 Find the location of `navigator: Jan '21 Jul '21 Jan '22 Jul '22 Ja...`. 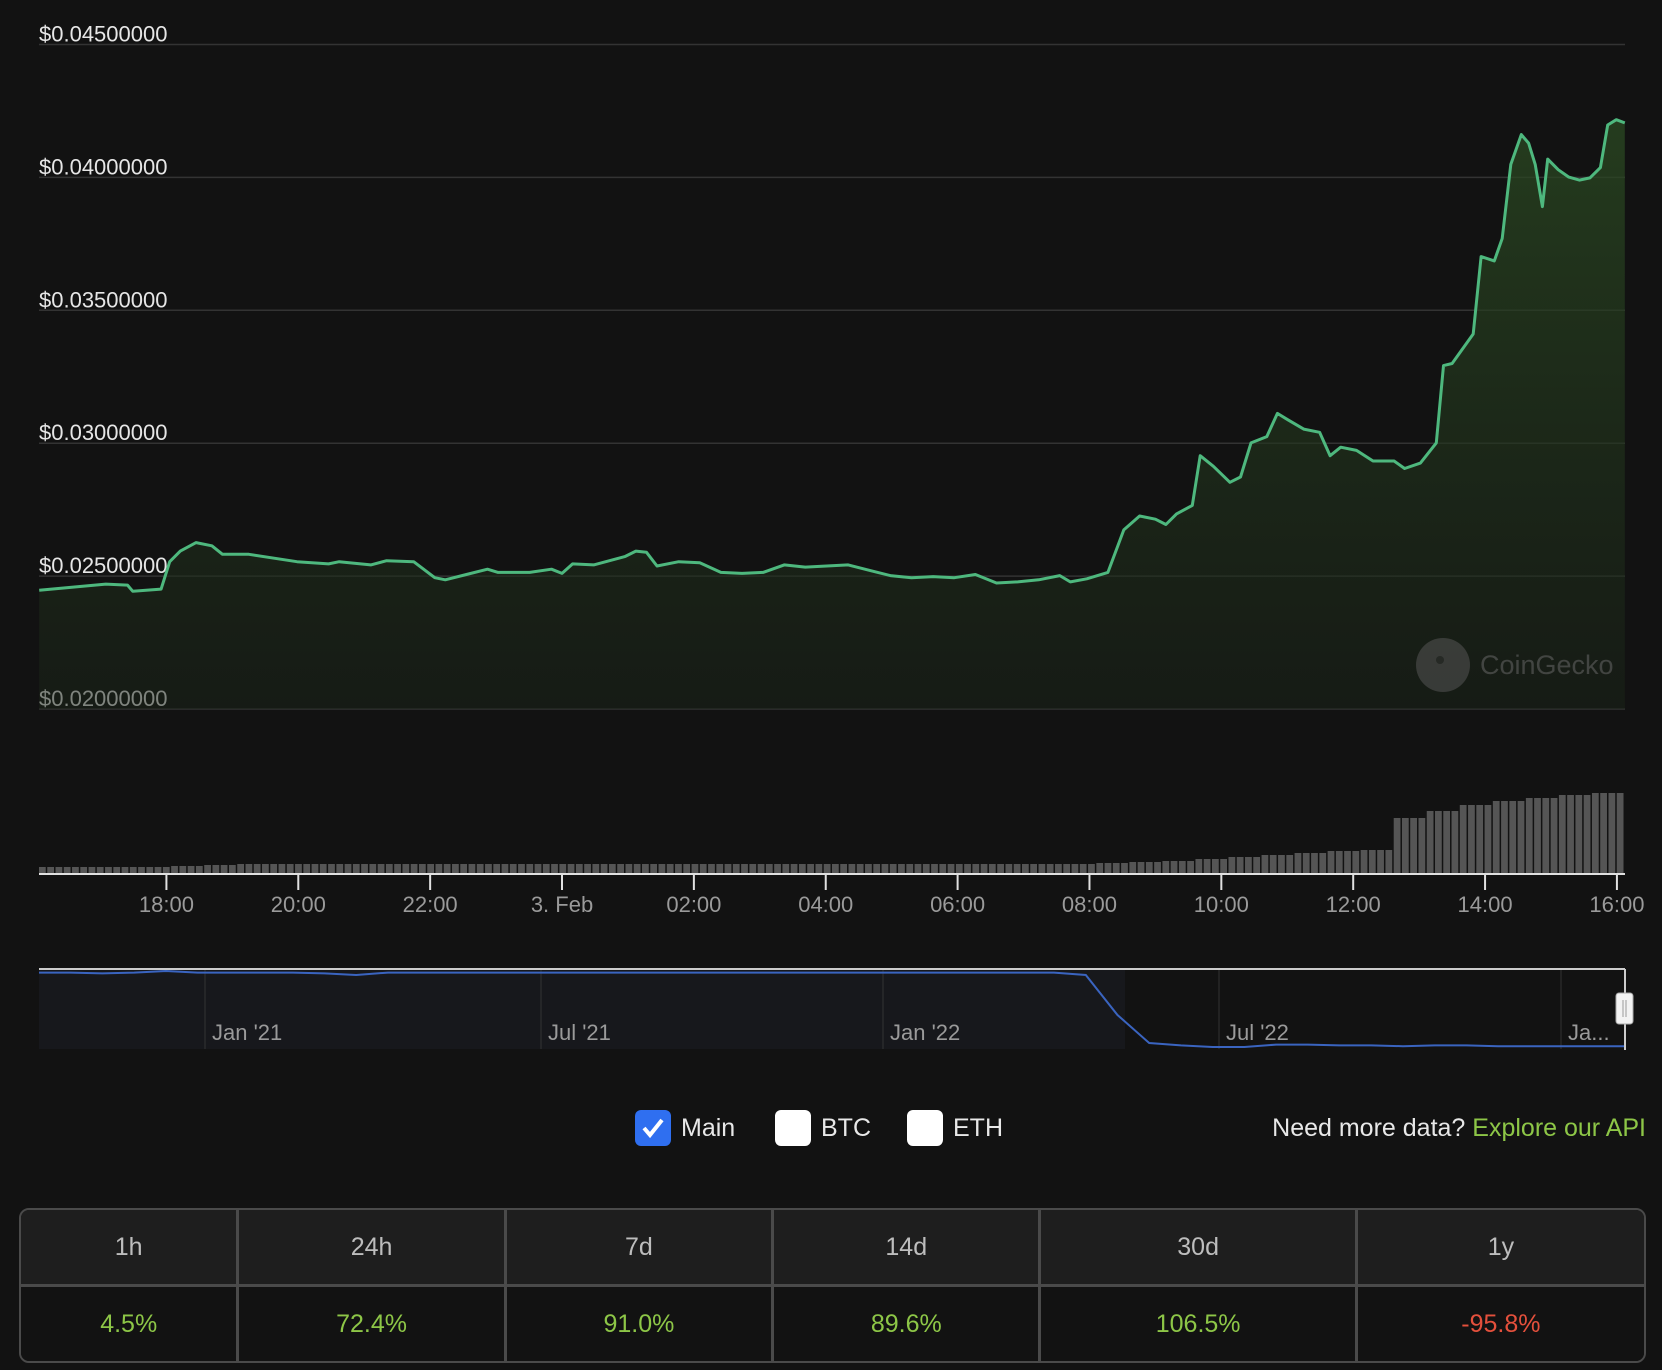

navigator: Jan '21 Jul '21 Jan '22 Jul '22 Ja... is located at coordinates (836, 1009).